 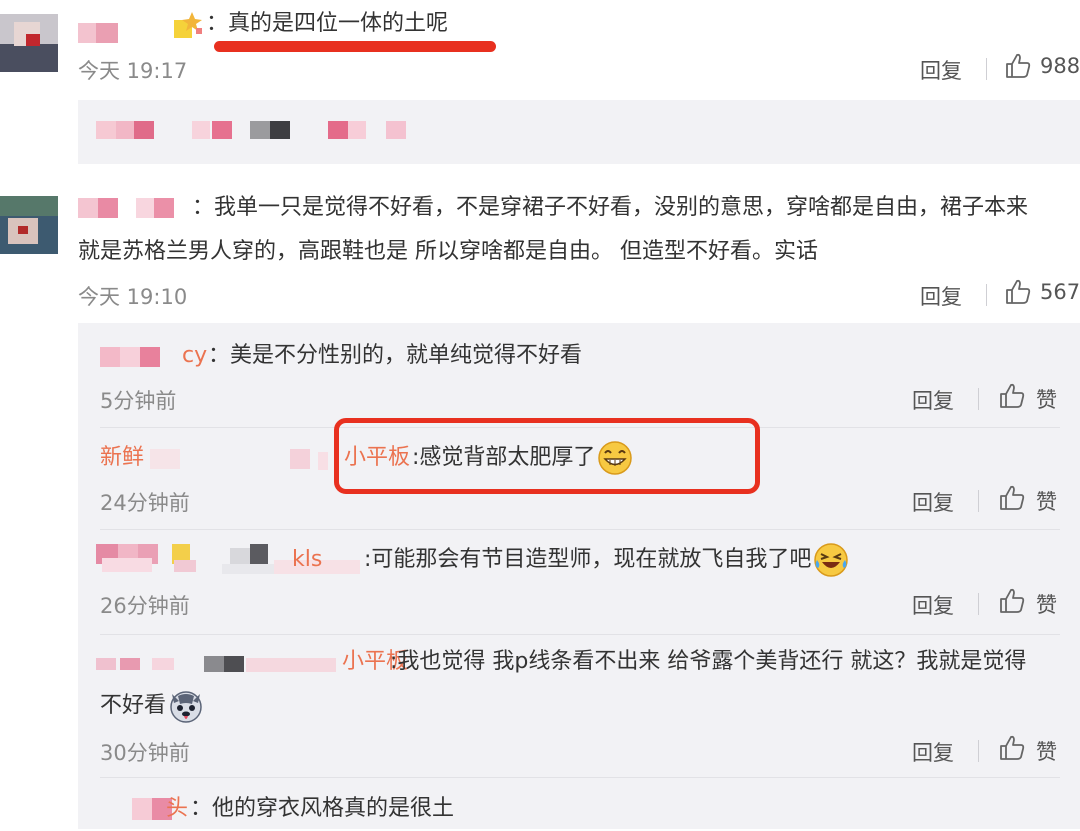 I want to click on like-count: 567, so click(x=1060, y=292).